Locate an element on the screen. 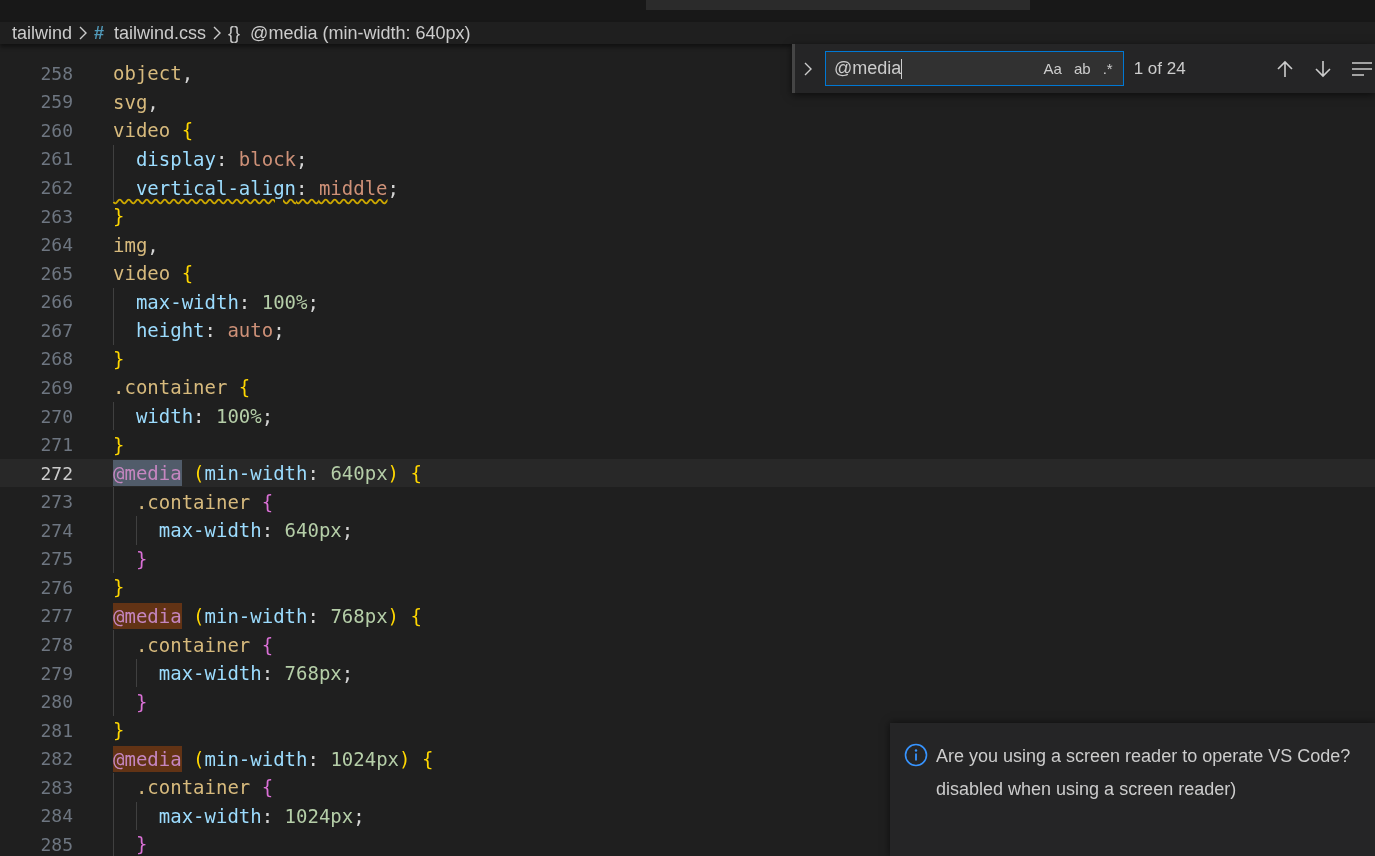  code-line: max-width: 1024px; is located at coordinates (239, 816).